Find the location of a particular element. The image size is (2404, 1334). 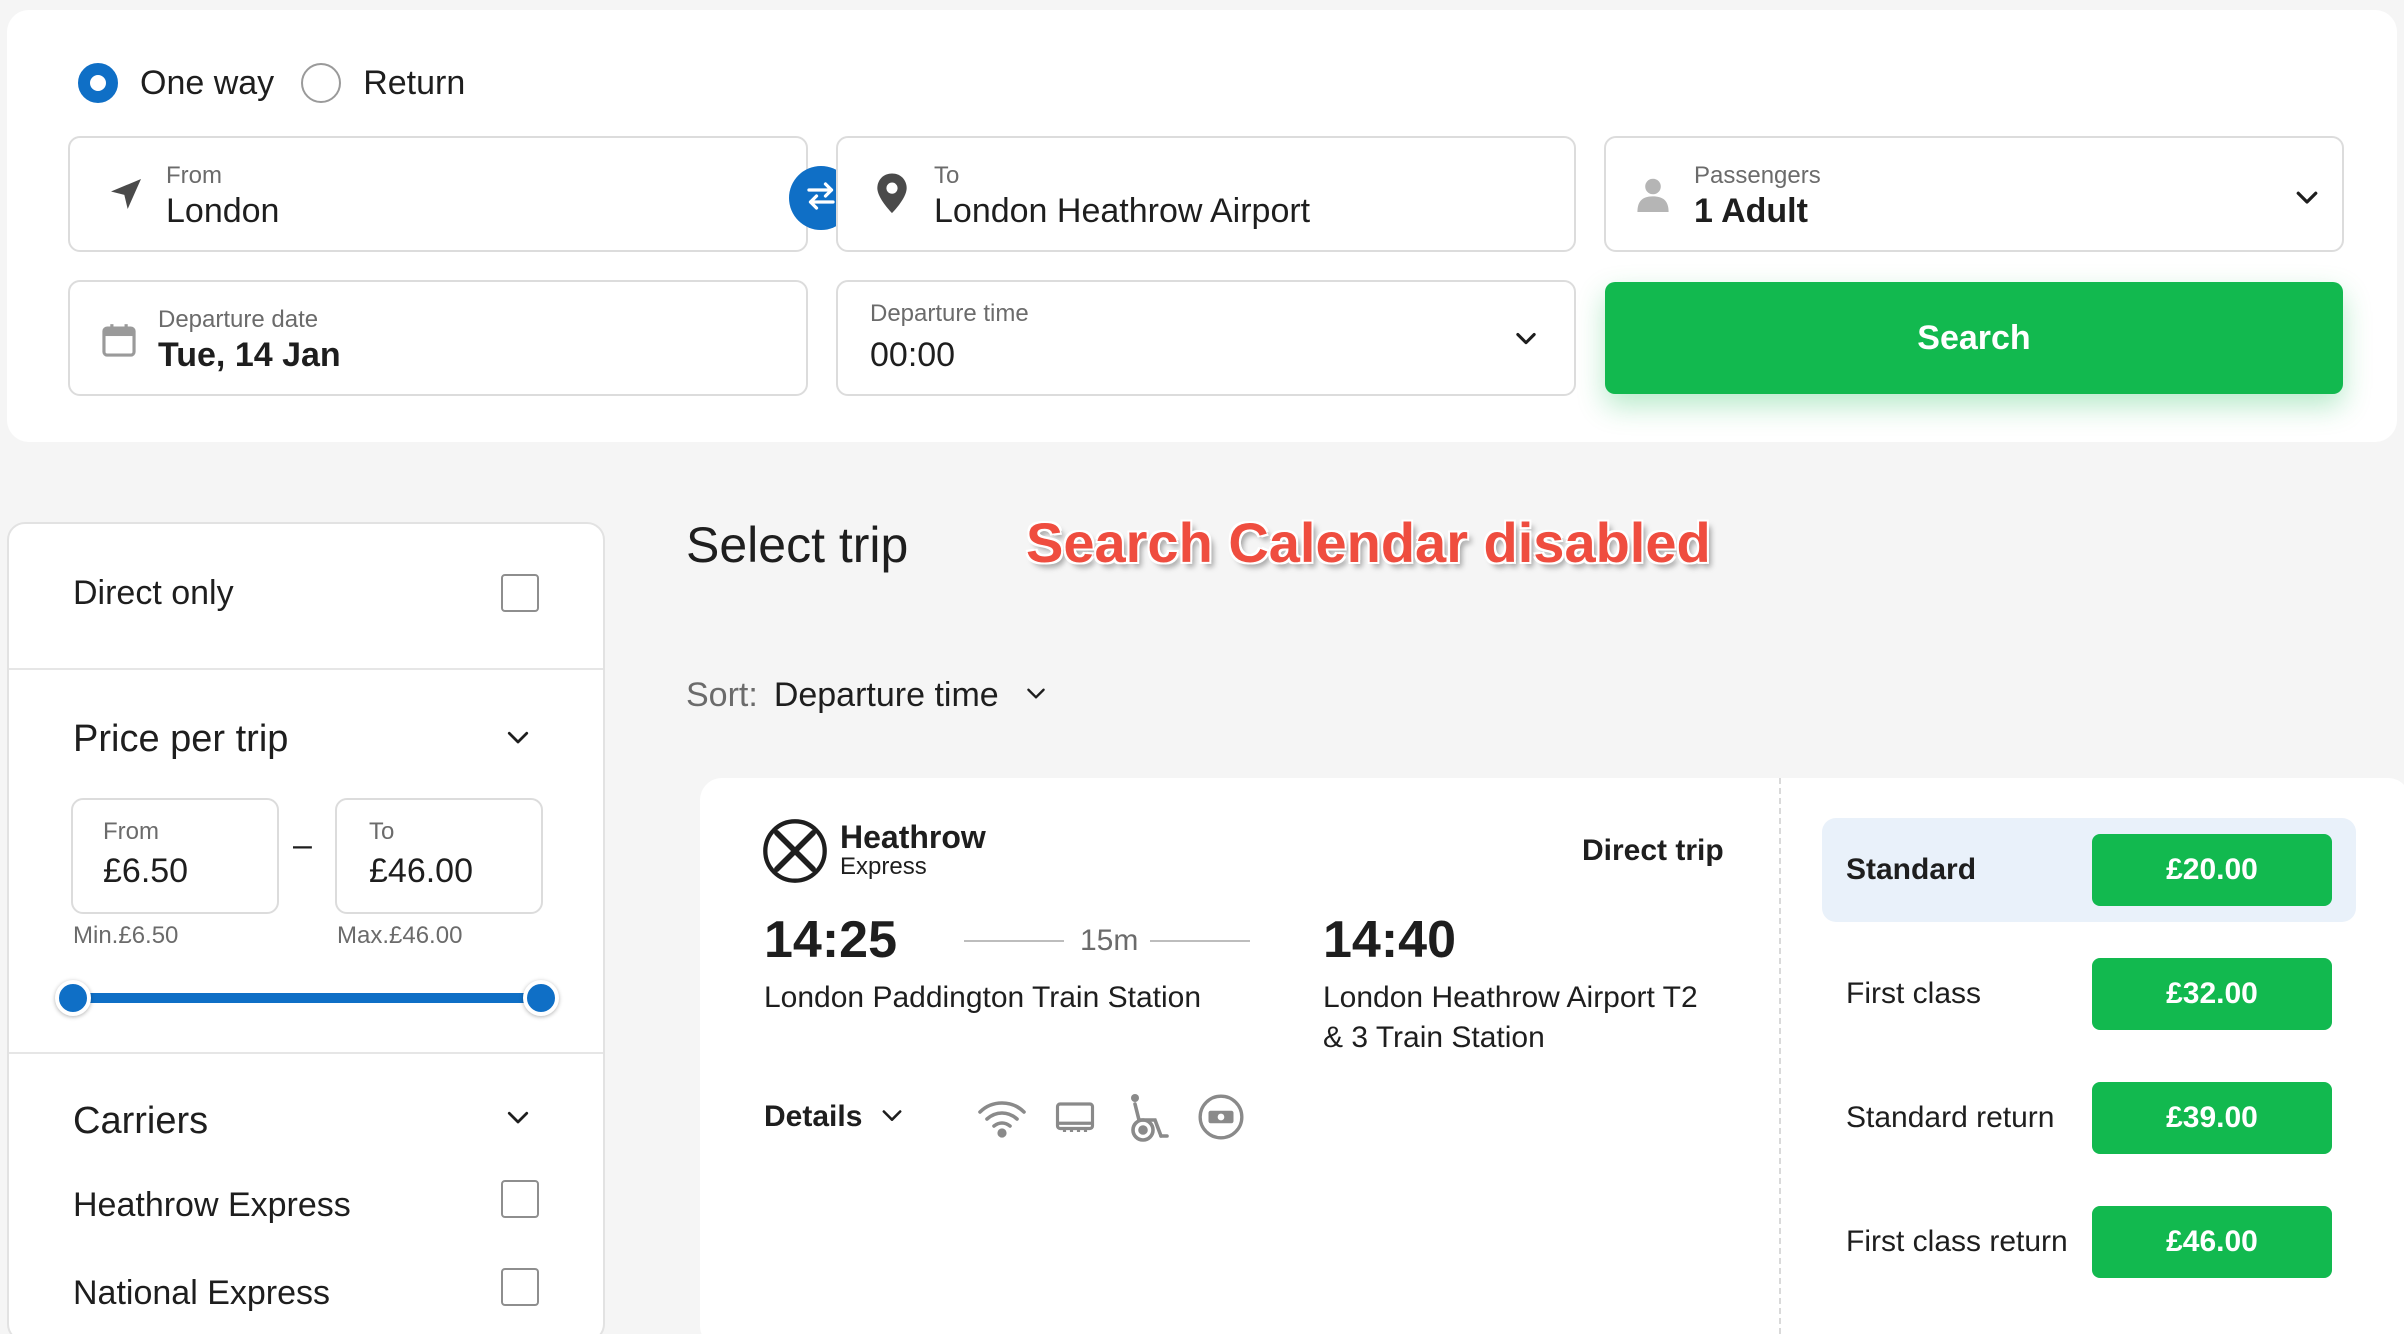

trip-duration: 15m is located at coordinates (1109, 940).